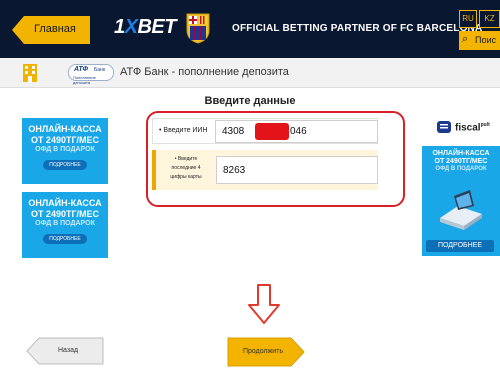  What do you see at coordinates (91, 74) in the screenshot?
I see `atf-bank-logo: АТФ Банк Пополнение депозита` at bounding box center [91, 74].